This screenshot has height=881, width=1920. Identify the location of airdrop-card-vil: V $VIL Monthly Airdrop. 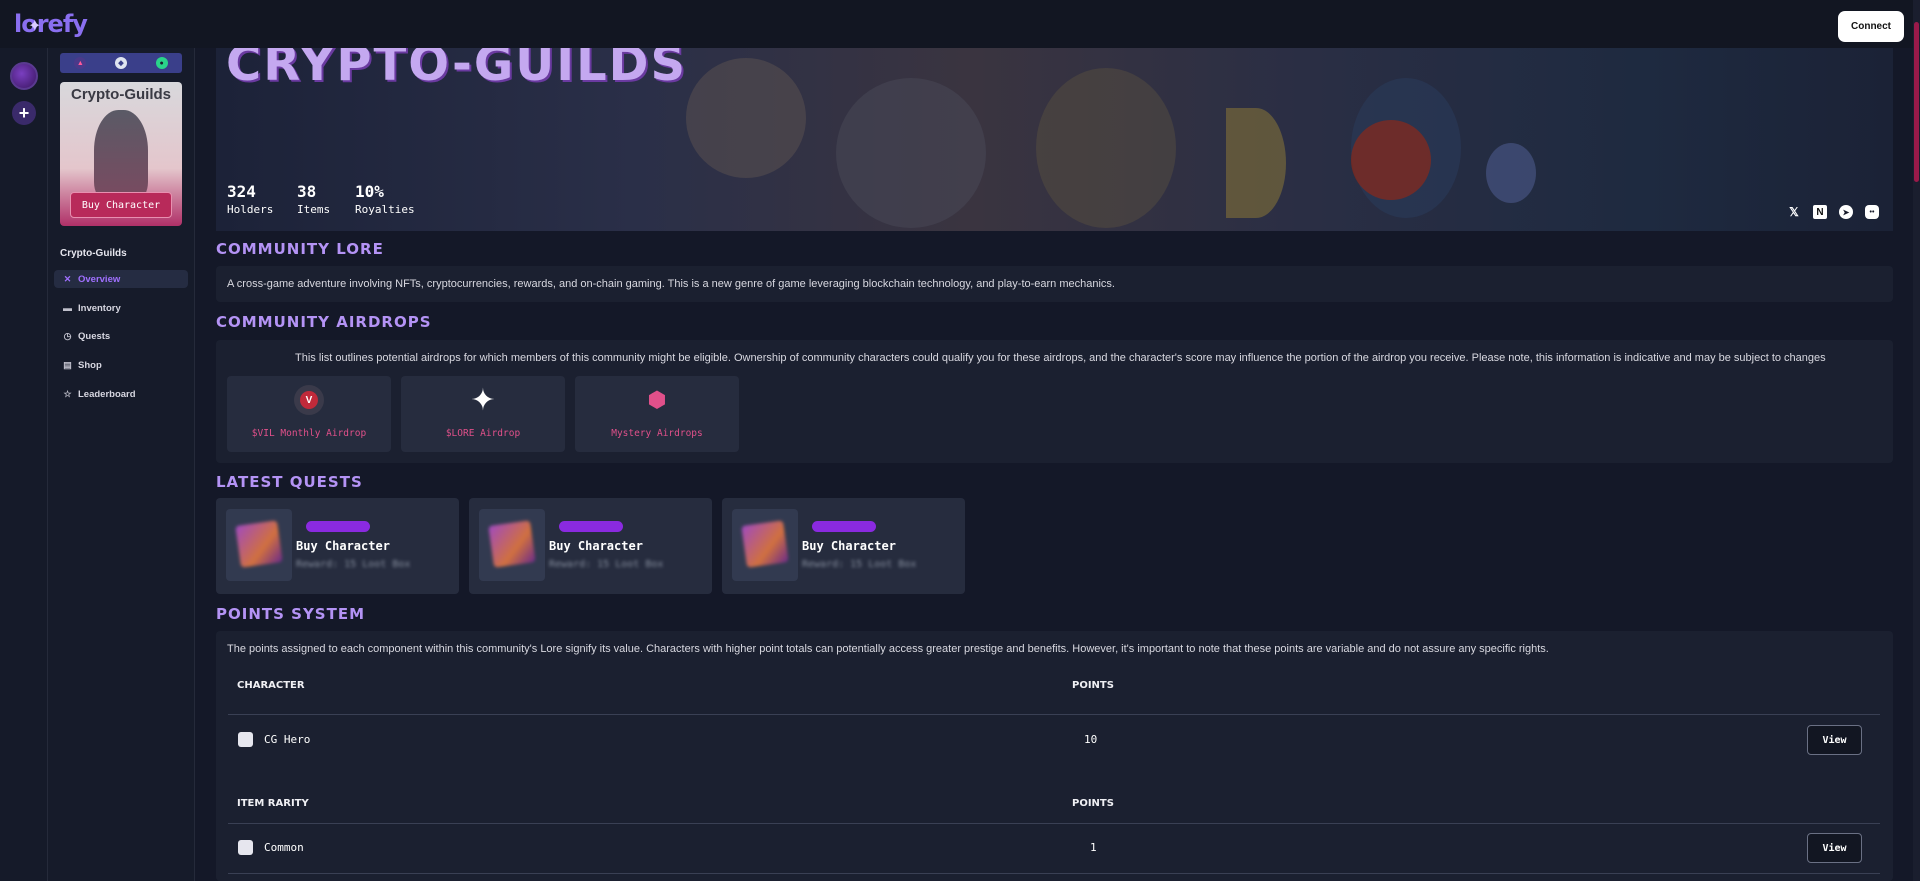
(309, 414).